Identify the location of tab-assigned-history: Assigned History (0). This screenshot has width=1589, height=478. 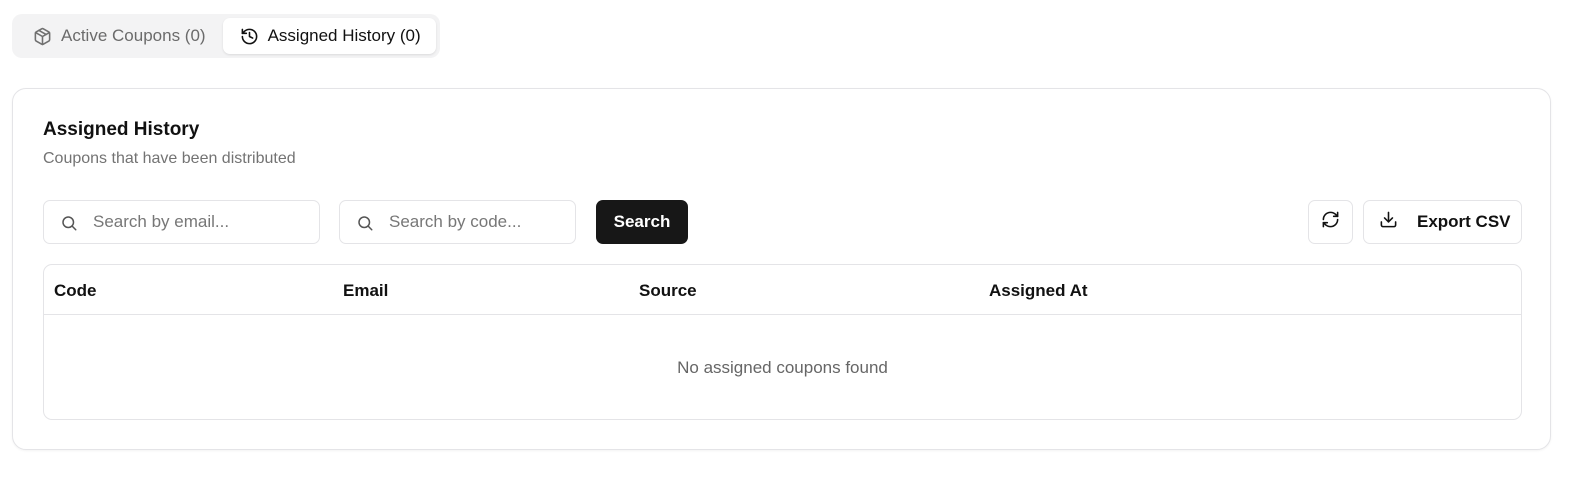
(329, 36).